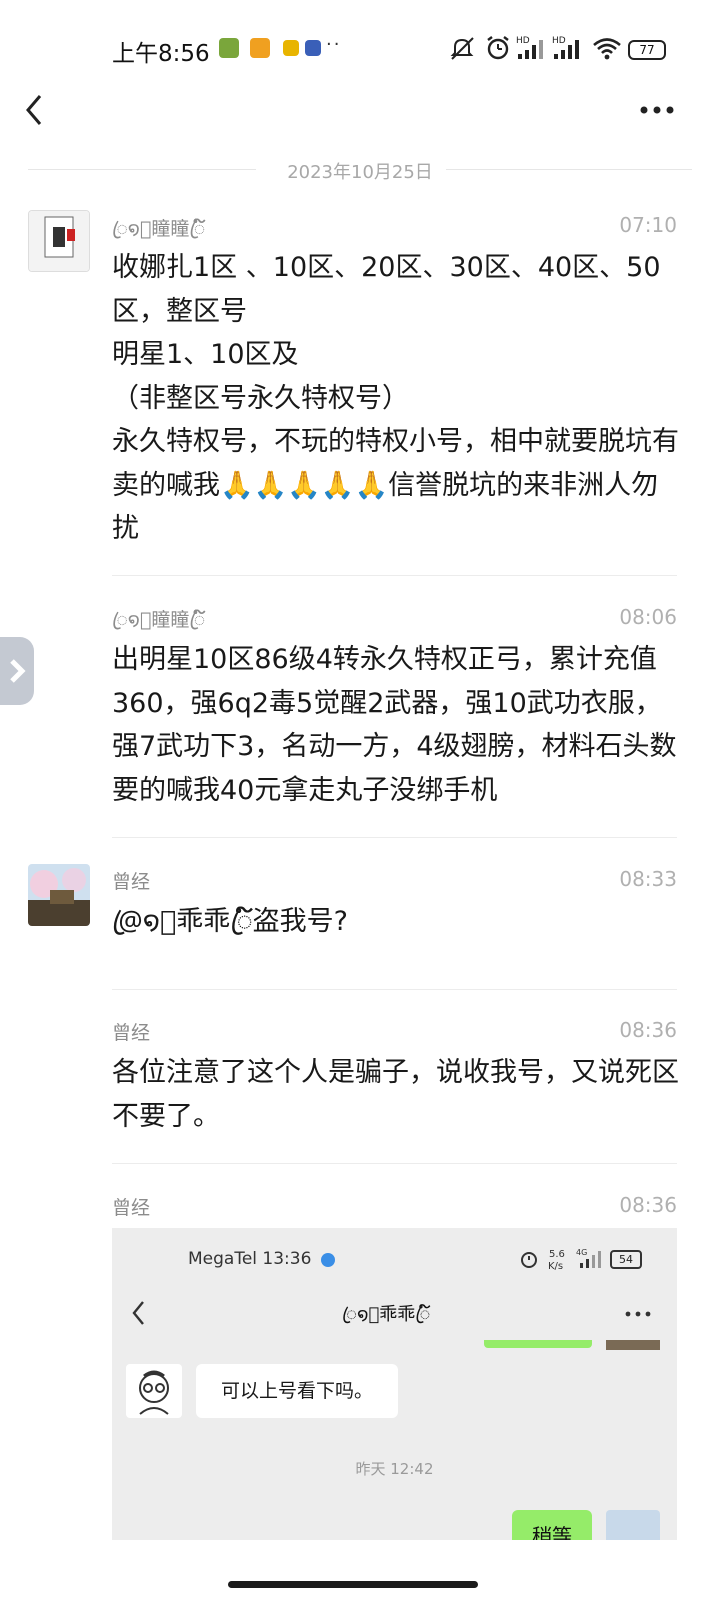 This screenshot has width=720, height=1600. I want to click on date-divider-text: 2023年10月25日, so click(360, 172).